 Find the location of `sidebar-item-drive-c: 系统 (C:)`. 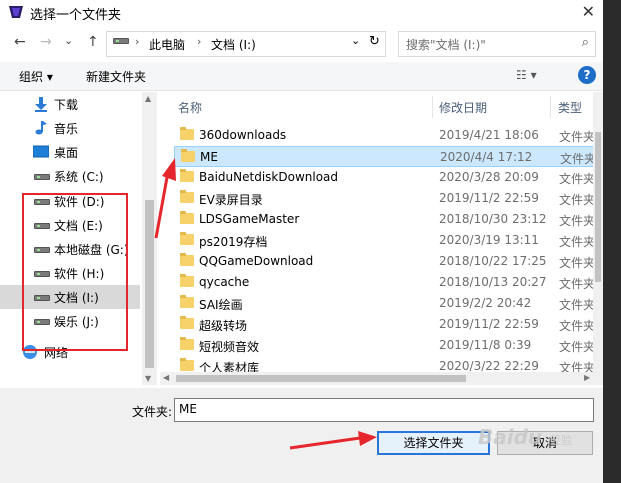

sidebar-item-drive-c: 系统 (C:) is located at coordinates (70, 176).